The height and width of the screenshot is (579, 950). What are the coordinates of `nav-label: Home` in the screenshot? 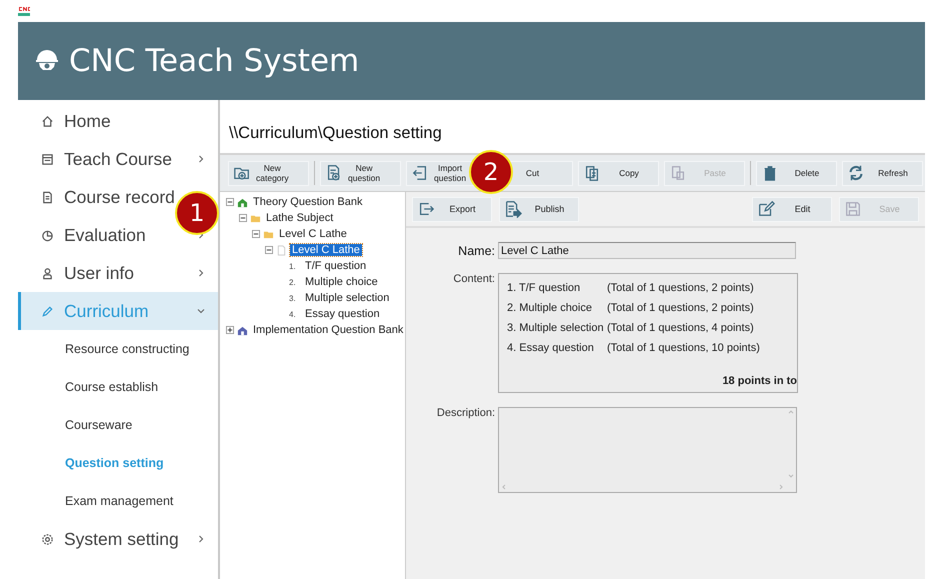 It's located at (88, 121).